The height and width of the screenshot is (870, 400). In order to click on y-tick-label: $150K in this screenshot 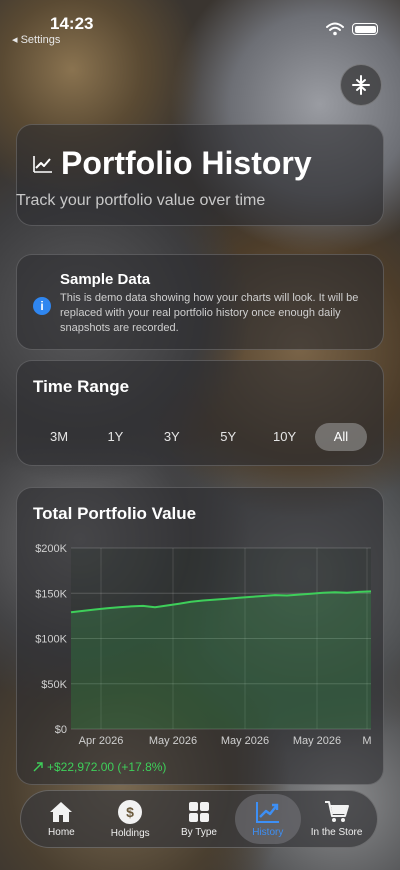, I will do `click(51, 594)`.